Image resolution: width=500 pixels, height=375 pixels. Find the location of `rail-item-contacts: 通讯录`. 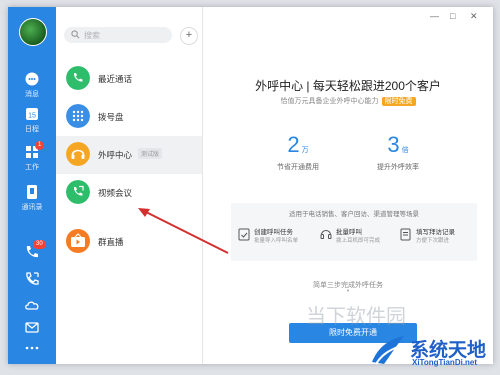

rail-item-contacts: 通讯录 is located at coordinates (32, 198).